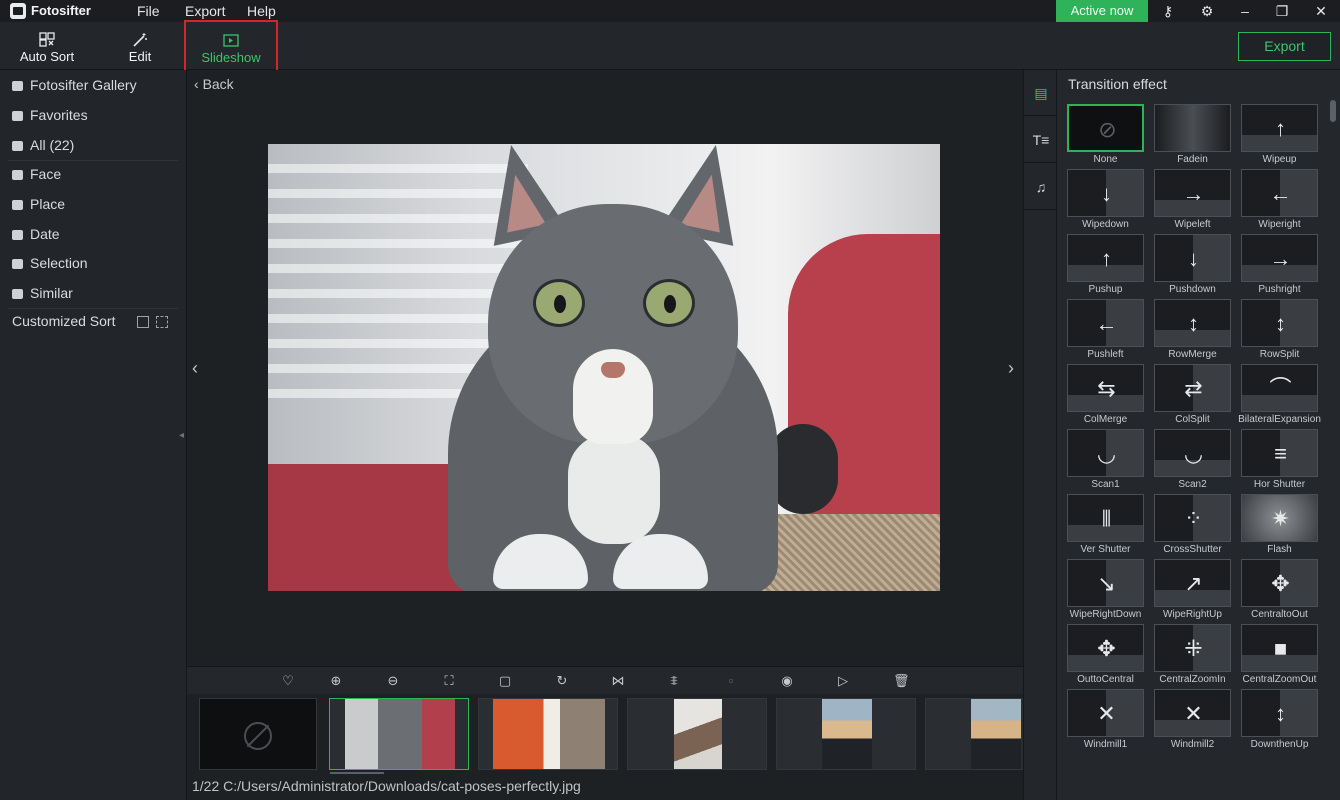 The width and height of the screenshot is (1340, 800). I want to click on effect-centralzoomout: ■ CentralZoomOut, so click(1279, 655).